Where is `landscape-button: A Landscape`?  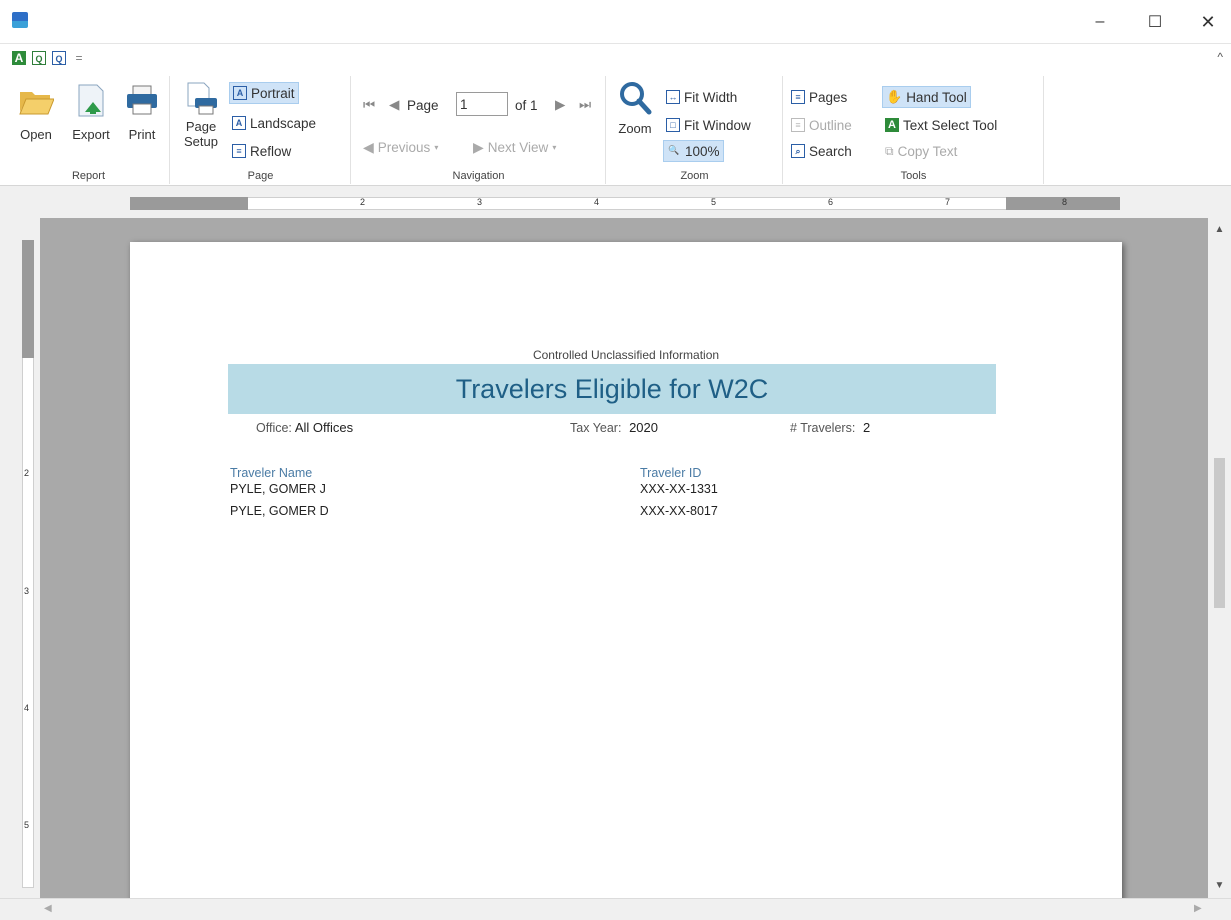 landscape-button: A Landscape is located at coordinates (274, 123).